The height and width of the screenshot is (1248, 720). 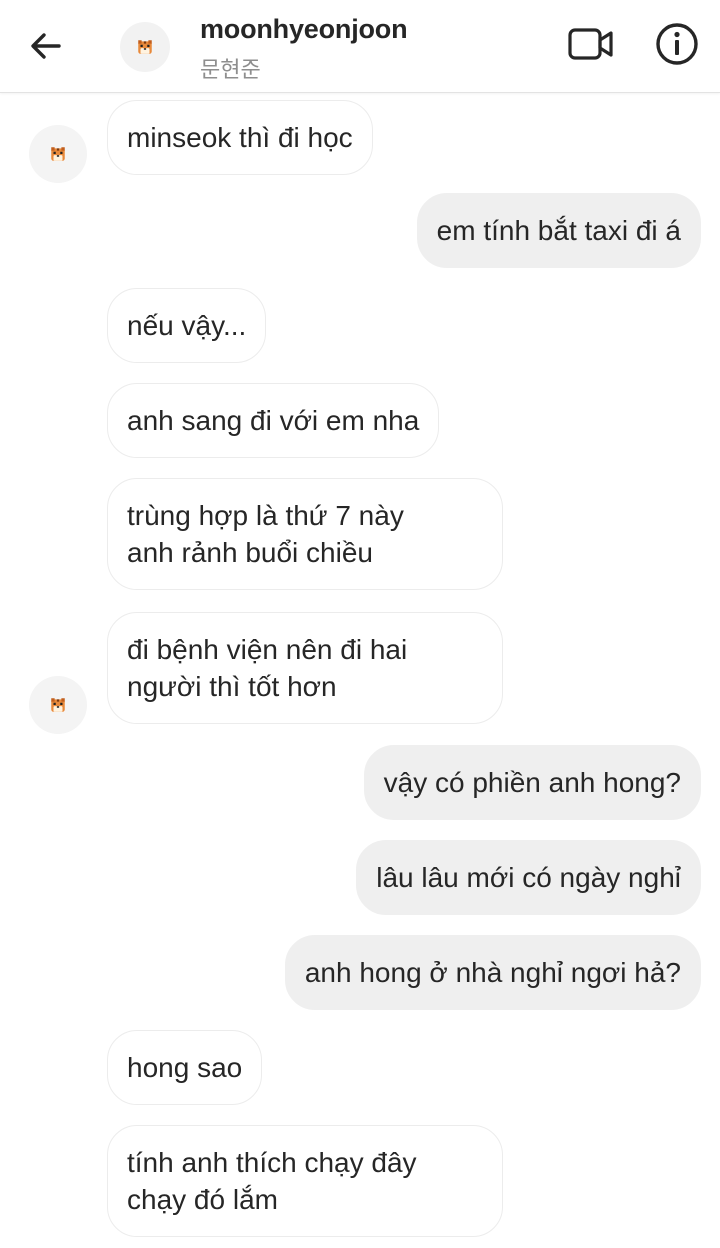 What do you see at coordinates (528, 877) in the screenshot?
I see `outgoing-message: lâu lâu mới có ngày nghỉ` at bounding box center [528, 877].